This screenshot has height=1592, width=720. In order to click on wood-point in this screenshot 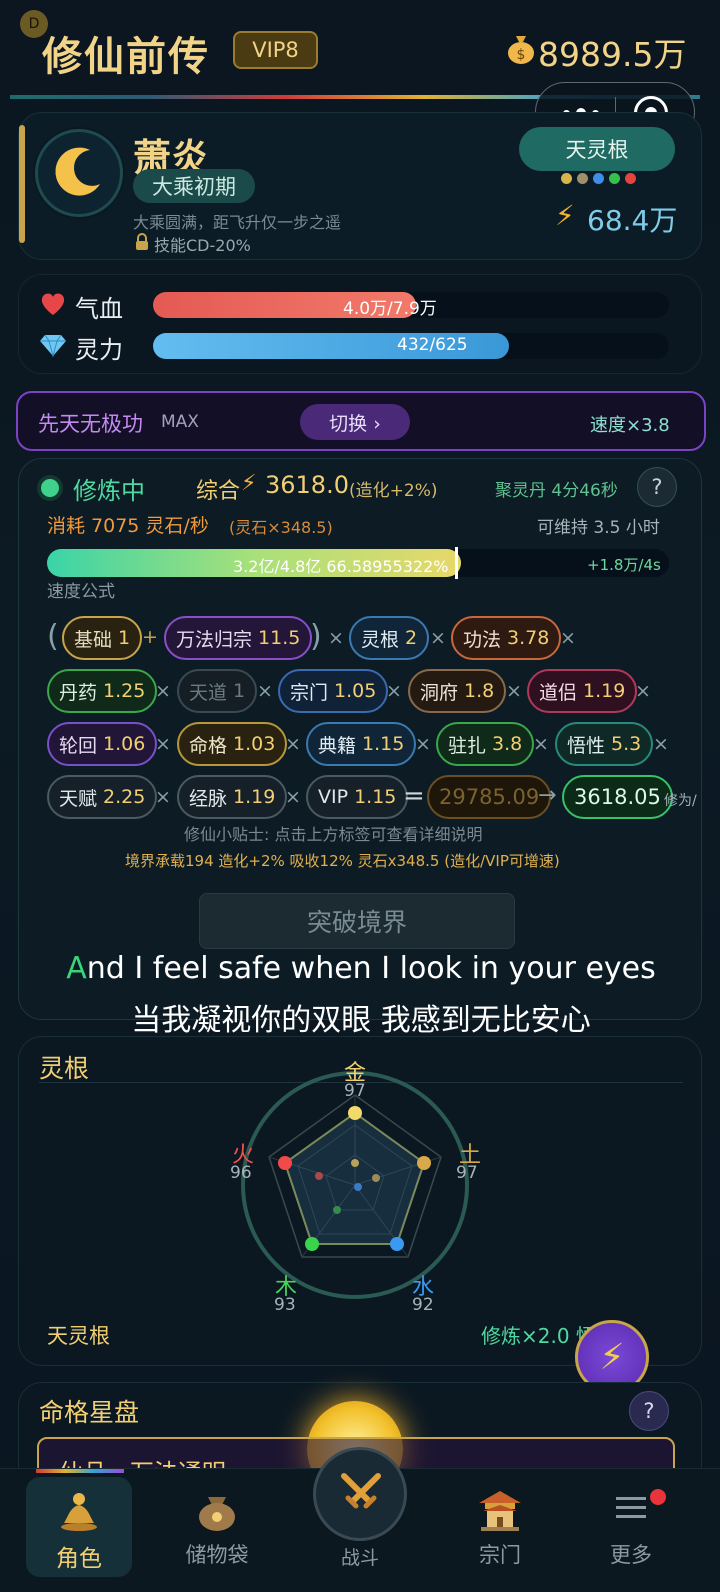, I will do `click(312, 1244)`.